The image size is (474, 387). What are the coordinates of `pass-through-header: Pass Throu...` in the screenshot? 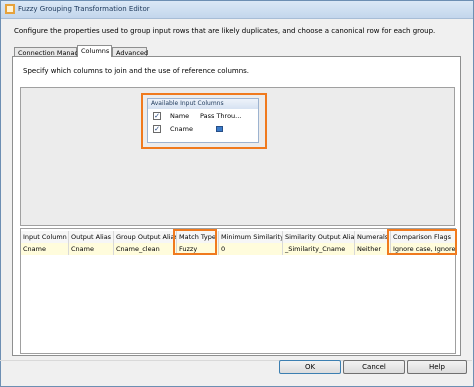 It's located at (221, 116).